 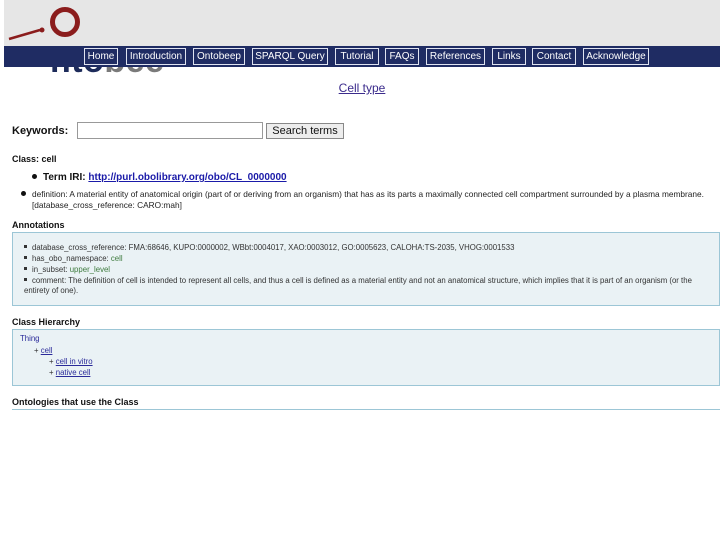 I want to click on term-iri-label: Term IRI:, so click(x=64, y=177).